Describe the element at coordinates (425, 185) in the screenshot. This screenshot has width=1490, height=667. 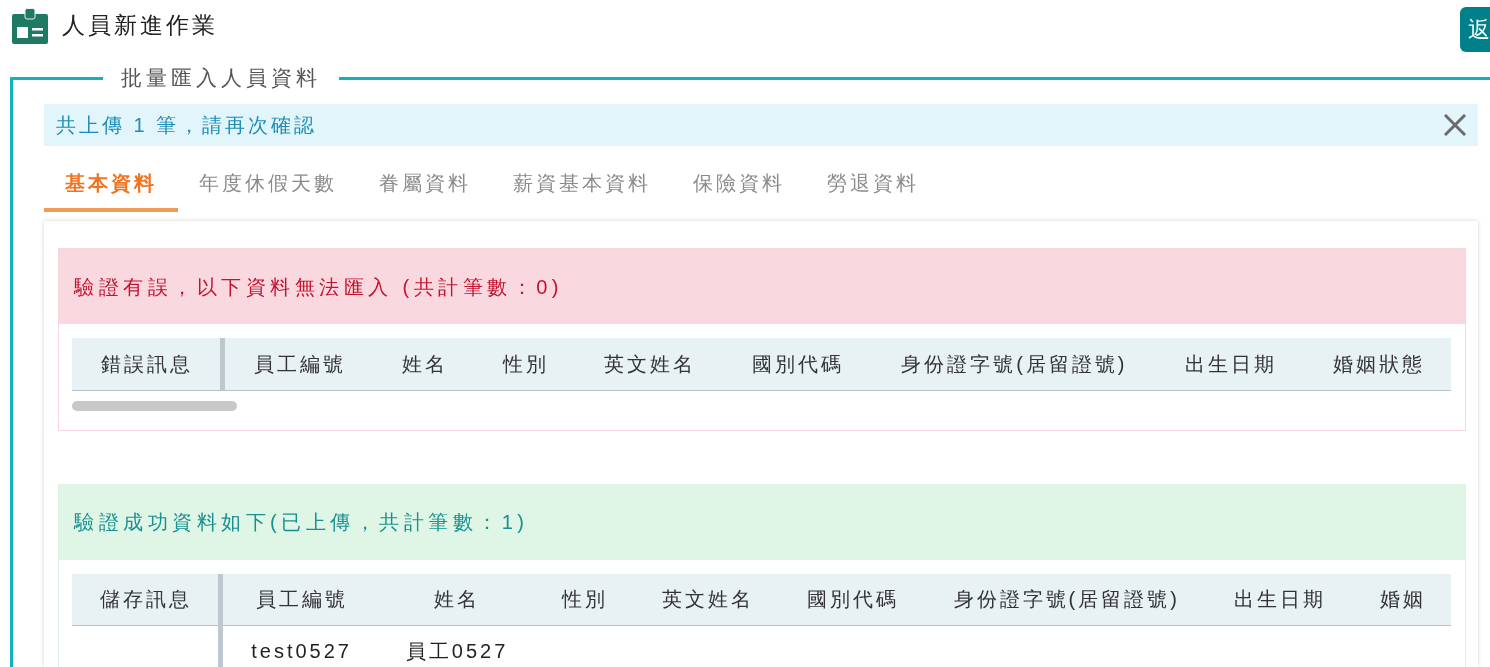
I see `tab: 眷屬資料` at that location.